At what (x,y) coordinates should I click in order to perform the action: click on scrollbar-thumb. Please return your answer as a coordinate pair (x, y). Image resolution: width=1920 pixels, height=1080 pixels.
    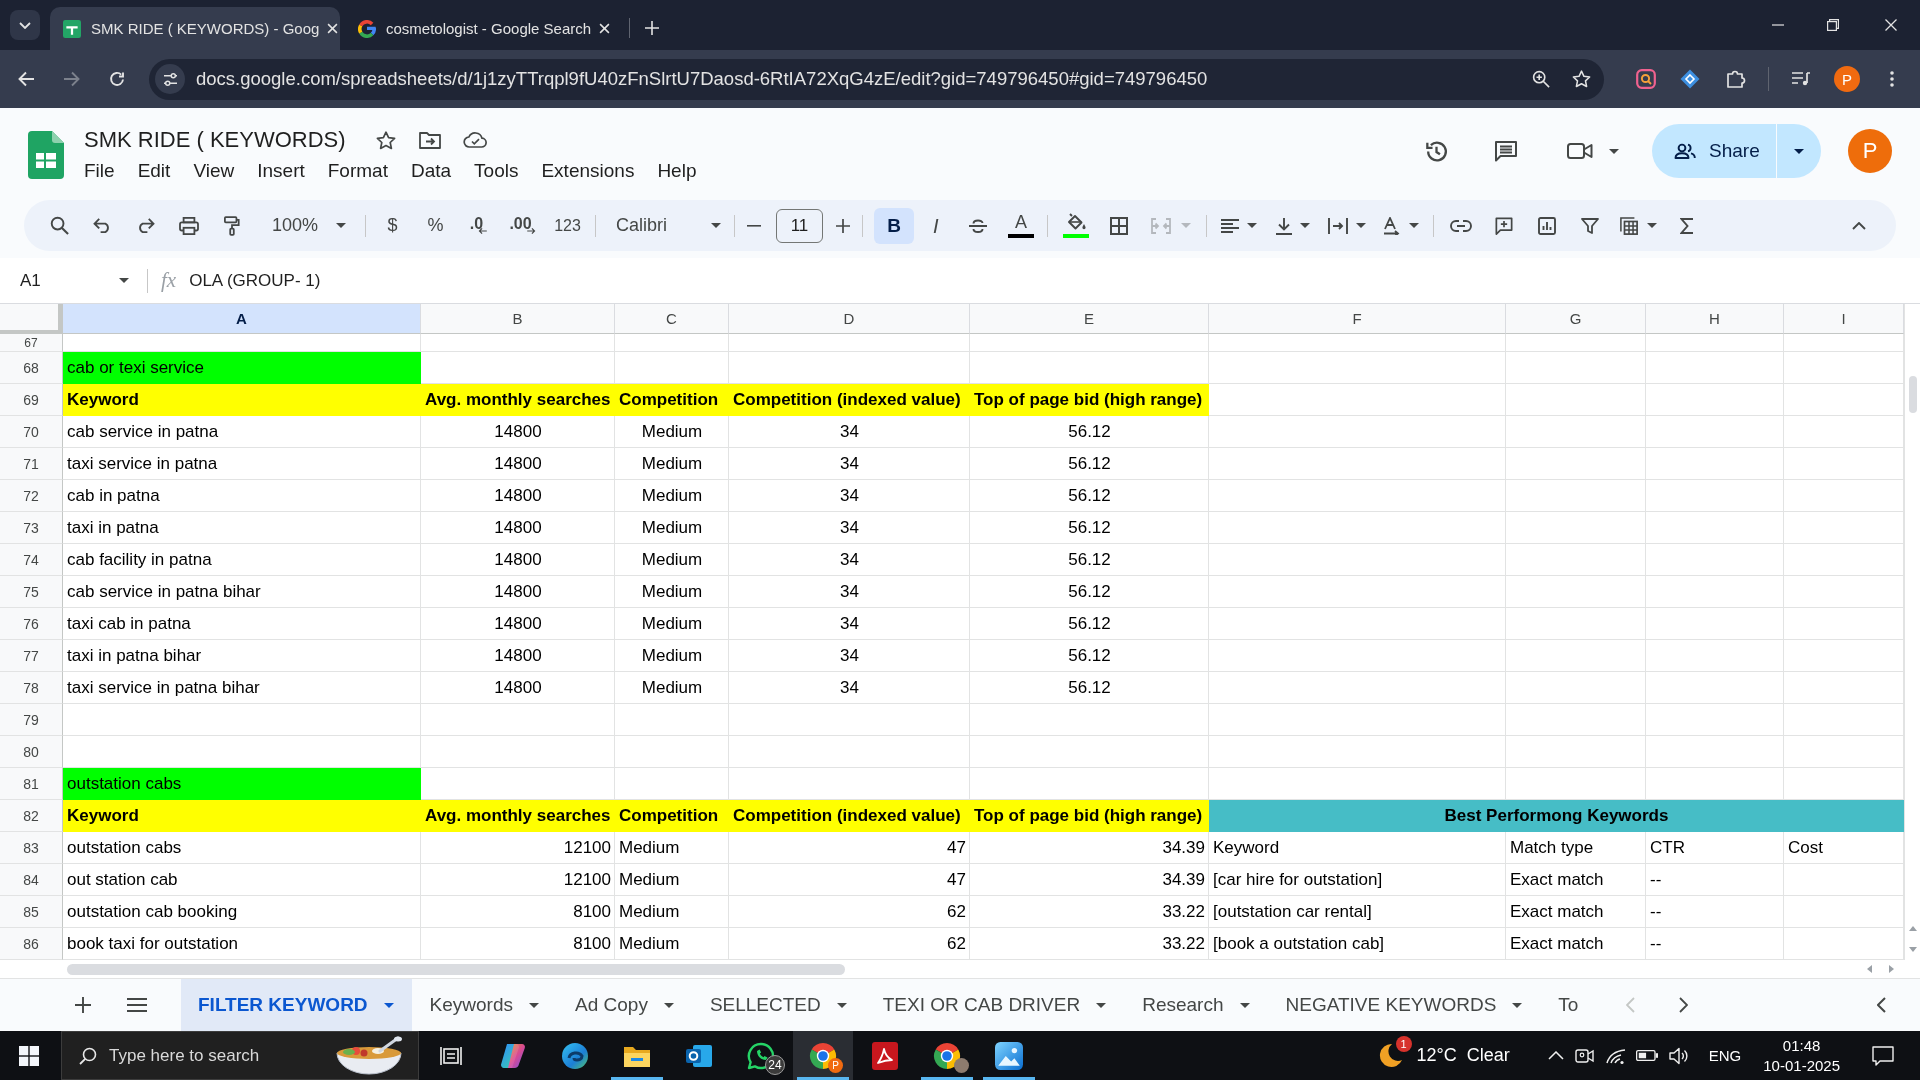
    Looking at the image, I should click on (456, 969).